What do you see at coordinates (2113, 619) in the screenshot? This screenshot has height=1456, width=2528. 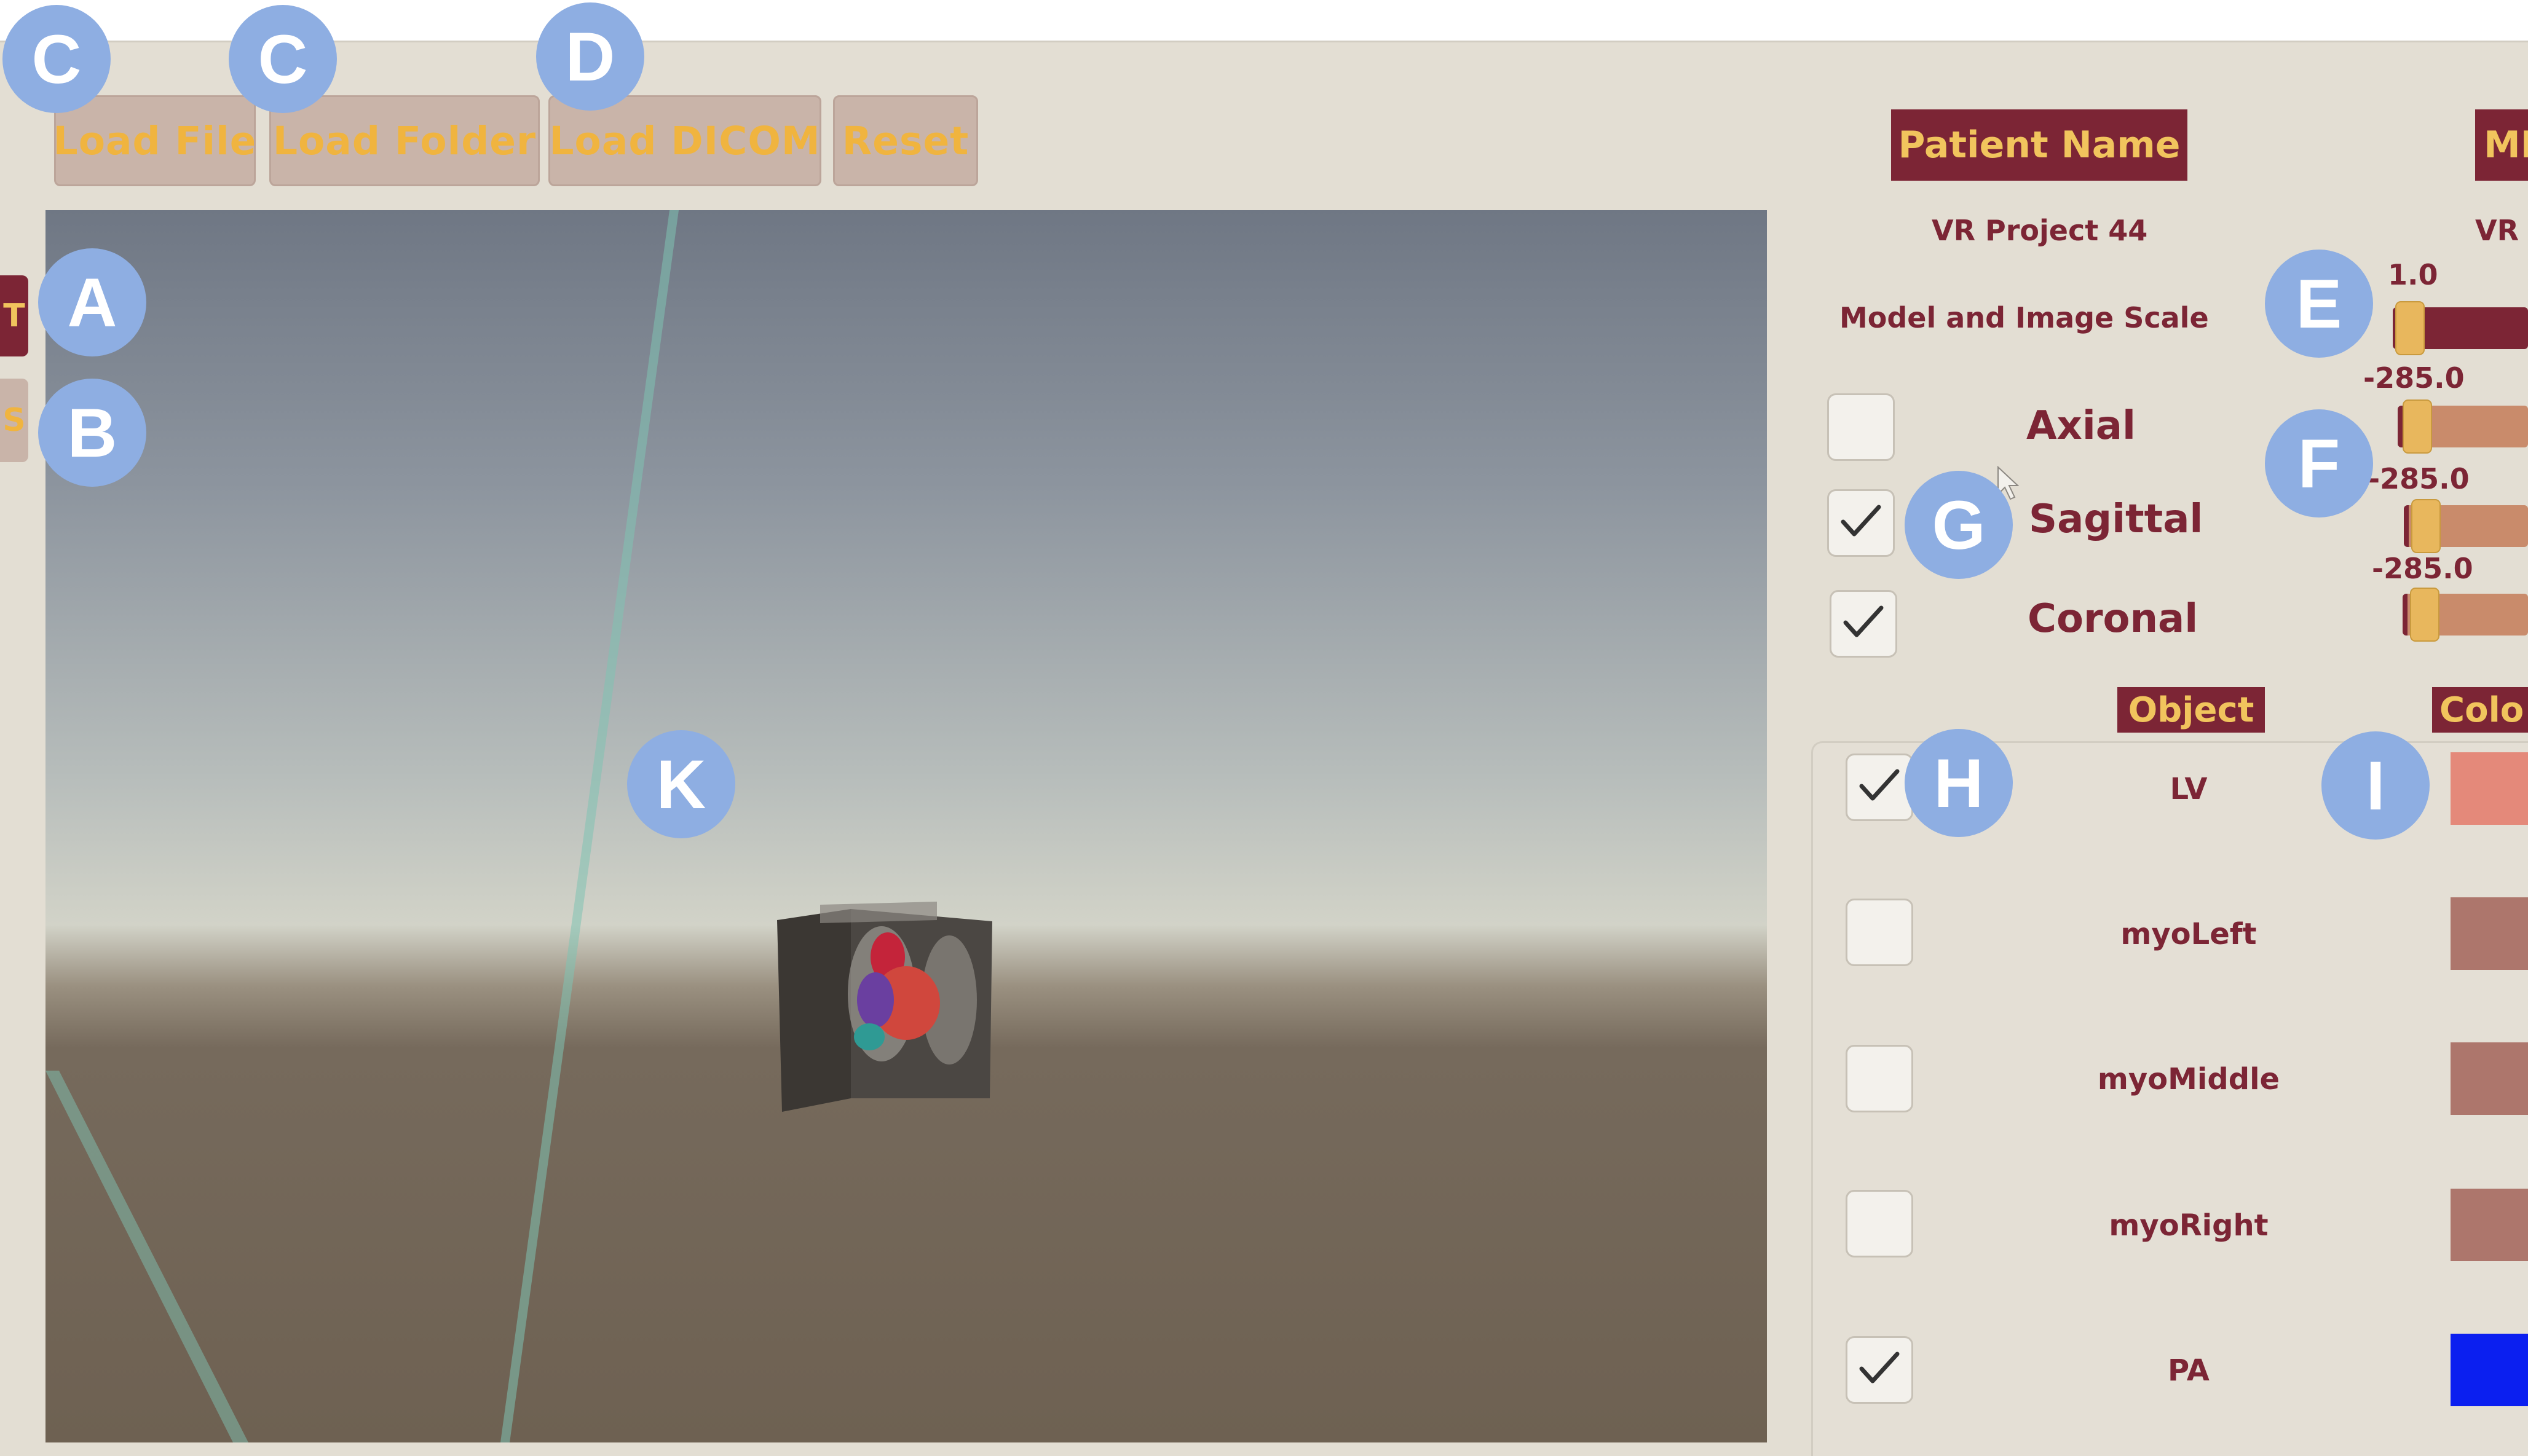 I see `coronal-label: Coronal` at bounding box center [2113, 619].